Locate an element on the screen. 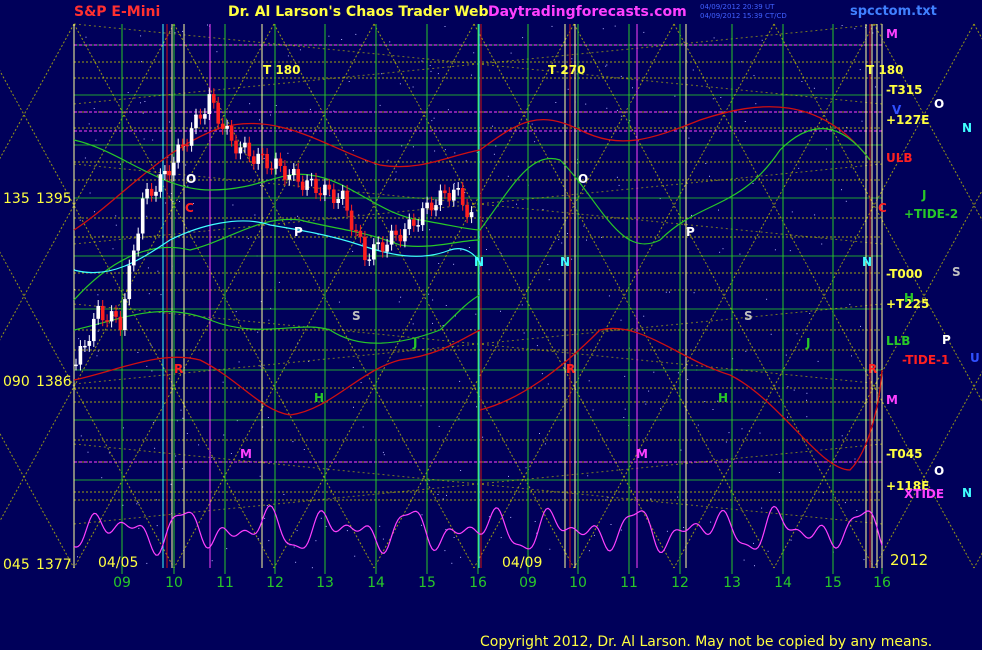 Image resolution: width=982 pixels, height=650 pixels. x-tick-label: 14 is located at coordinates (376, 583).